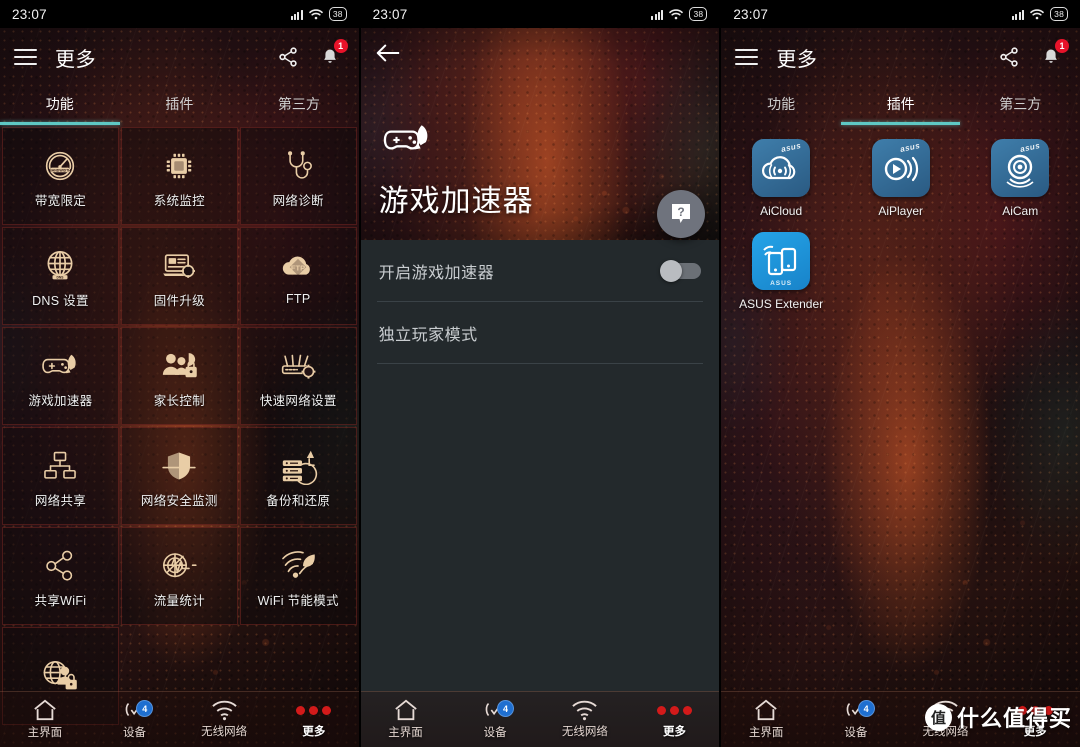 The height and width of the screenshot is (747, 1080). Describe the element at coordinates (540, 271) in the screenshot. I see `setting-row-enable-game-boost: 开启游戏加速器` at that location.